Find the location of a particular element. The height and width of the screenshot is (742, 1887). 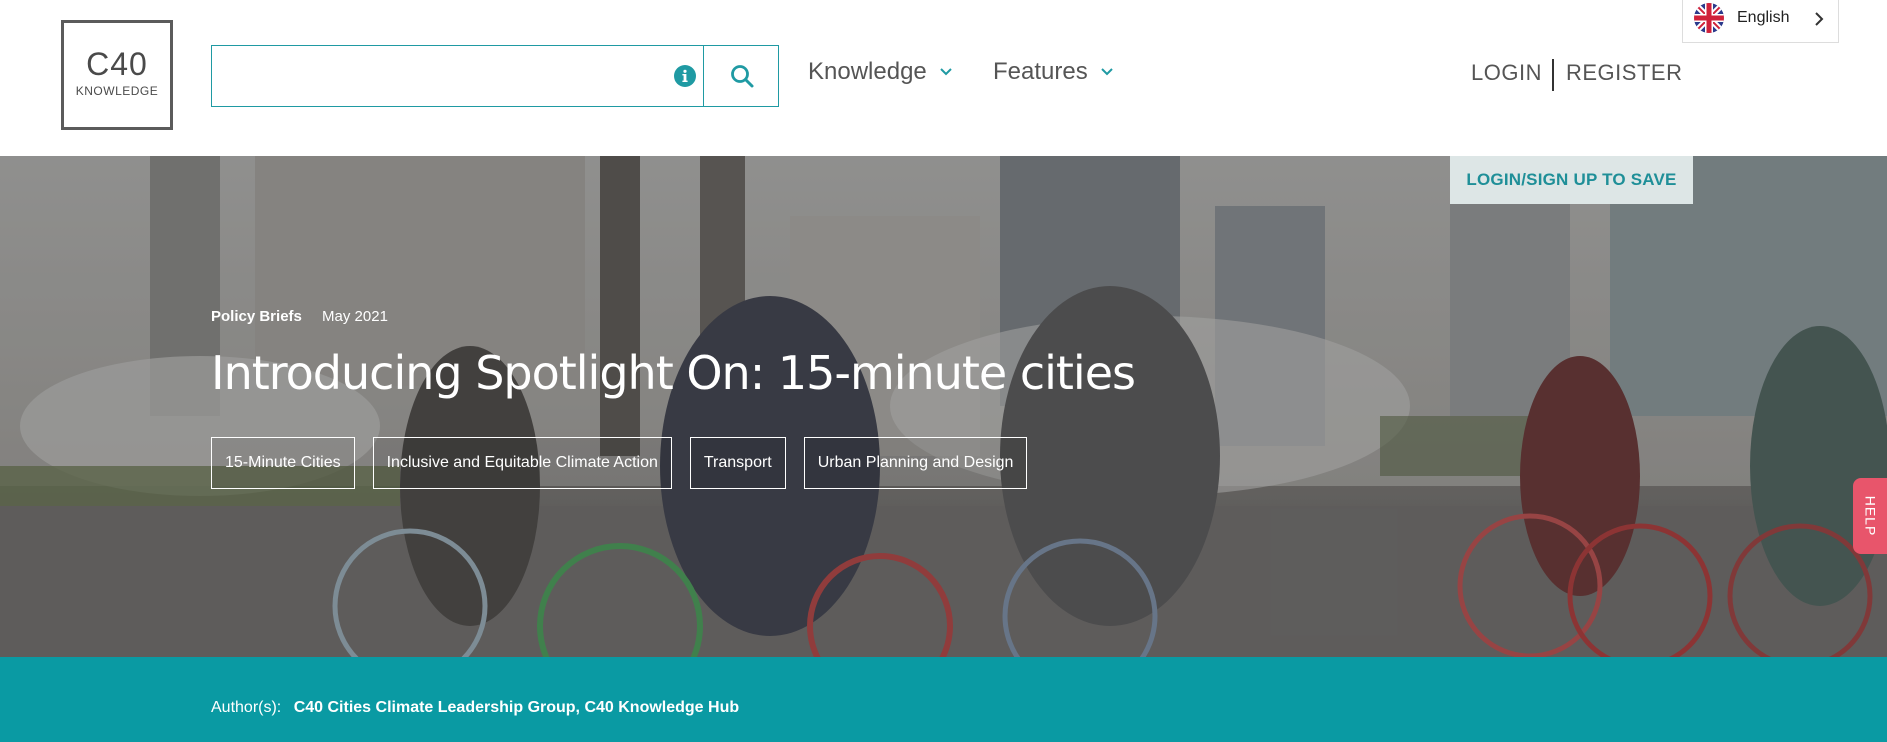

search-icon is located at coordinates (741, 76).